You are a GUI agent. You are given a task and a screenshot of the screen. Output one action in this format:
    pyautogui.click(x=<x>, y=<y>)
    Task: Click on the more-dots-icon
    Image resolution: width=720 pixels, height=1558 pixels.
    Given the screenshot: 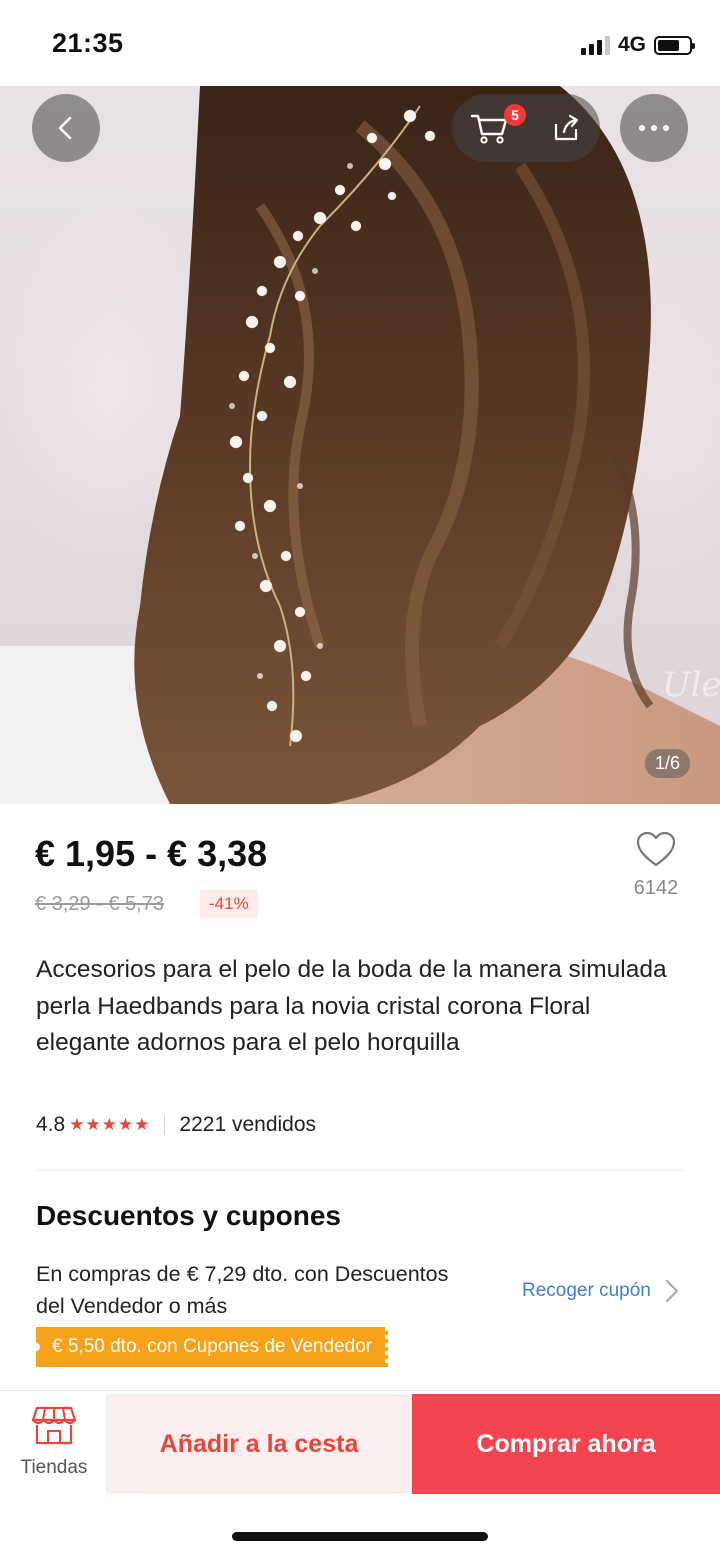 What is the action you would take?
    pyautogui.click(x=654, y=128)
    